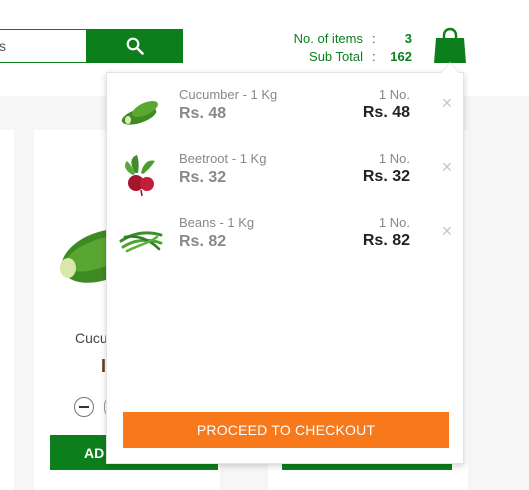  Describe the element at coordinates (140, 176) in the screenshot. I see `beetroot-thumbnail` at that location.